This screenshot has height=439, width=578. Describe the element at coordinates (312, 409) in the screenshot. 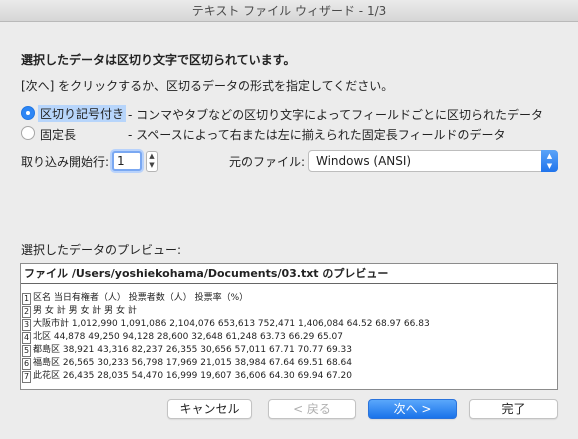

I see `back-button: < 戻る` at that location.